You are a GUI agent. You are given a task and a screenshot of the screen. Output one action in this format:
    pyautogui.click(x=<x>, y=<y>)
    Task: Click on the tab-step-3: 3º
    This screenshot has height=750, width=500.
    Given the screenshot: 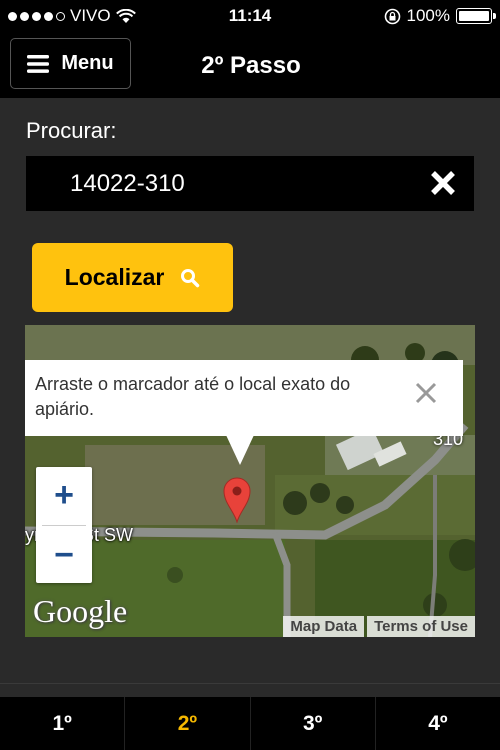 What is the action you would take?
    pyautogui.click(x=312, y=723)
    